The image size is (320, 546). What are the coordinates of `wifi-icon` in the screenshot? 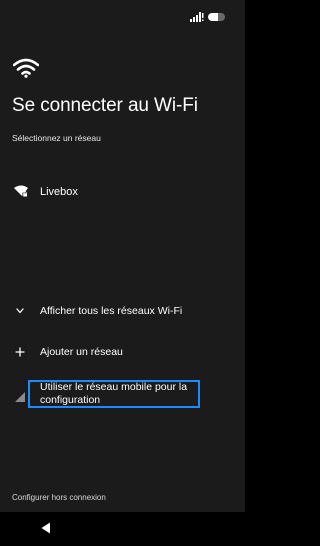 It's located at (26, 68).